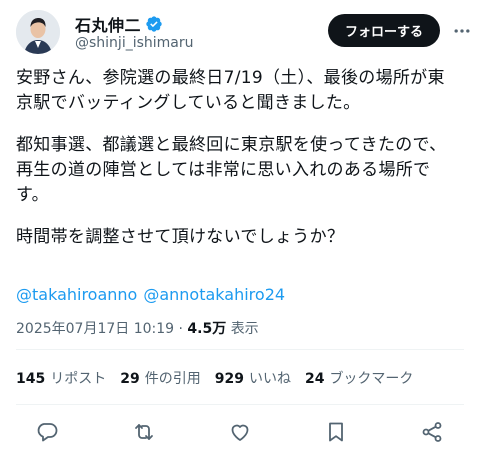 This screenshot has width=480, height=461. What do you see at coordinates (144, 432) in the screenshot?
I see `retweet-icon` at bounding box center [144, 432].